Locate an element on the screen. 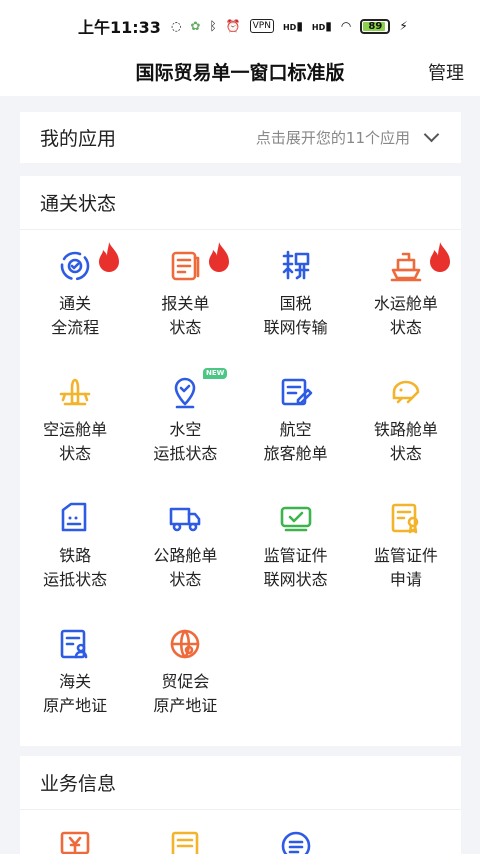 The width and height of the screenshot is (480, 854). page-title: 国际贸易单一窗口标准版 is located at coordinates (240, 73).